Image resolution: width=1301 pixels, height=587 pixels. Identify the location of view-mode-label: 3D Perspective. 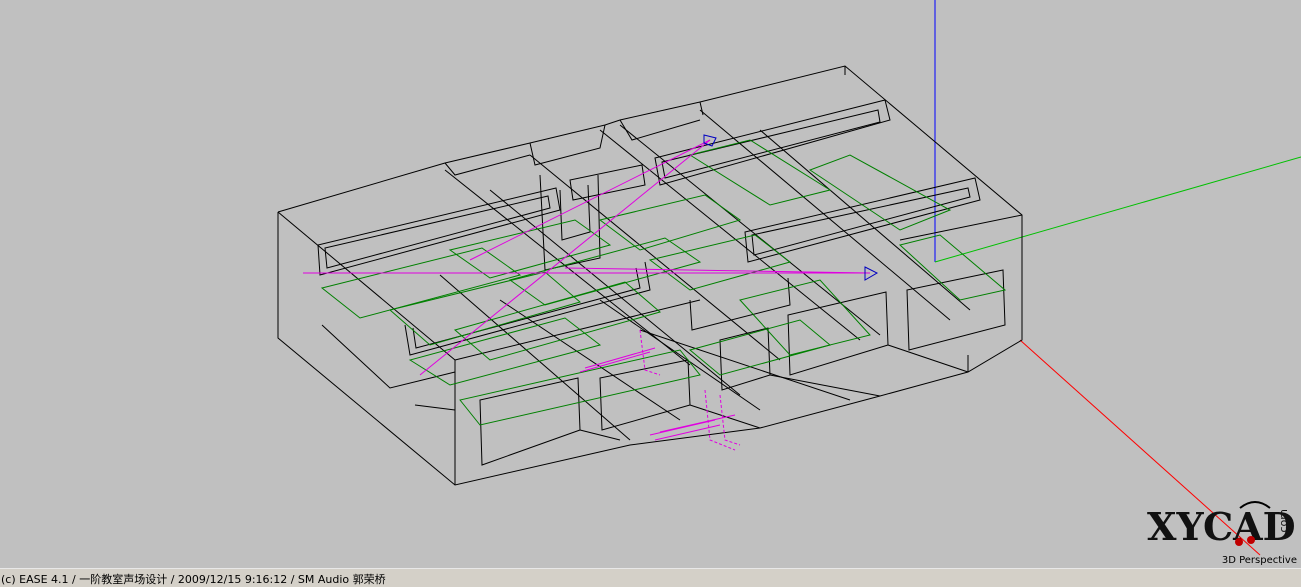
(1259, 560).